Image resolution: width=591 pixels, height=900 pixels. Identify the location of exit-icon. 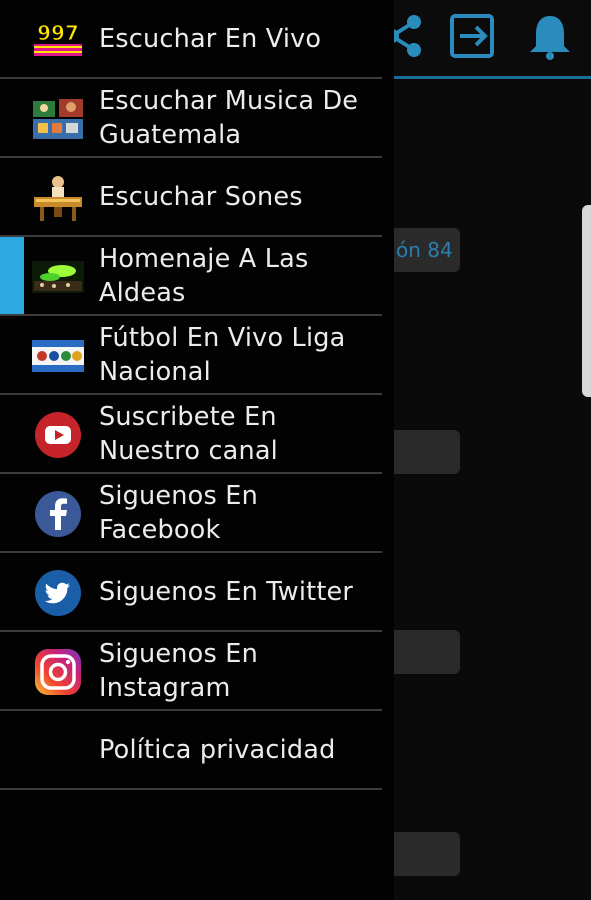
(472, 36).